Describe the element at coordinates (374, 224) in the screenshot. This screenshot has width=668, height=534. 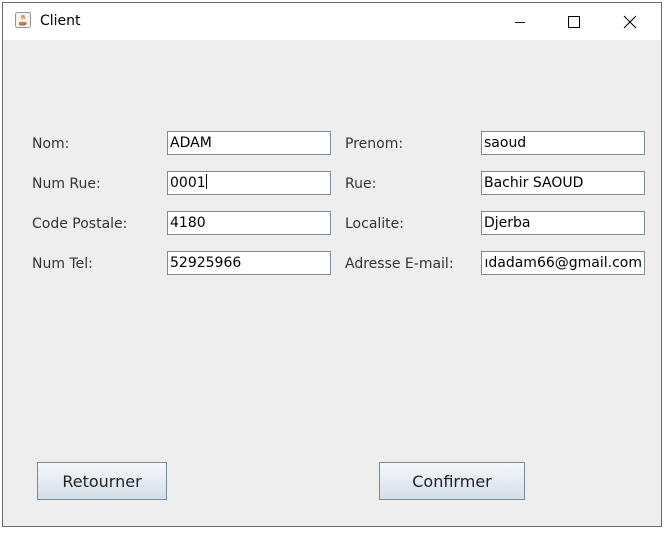
I see `localite-label: Localite:` at that location.